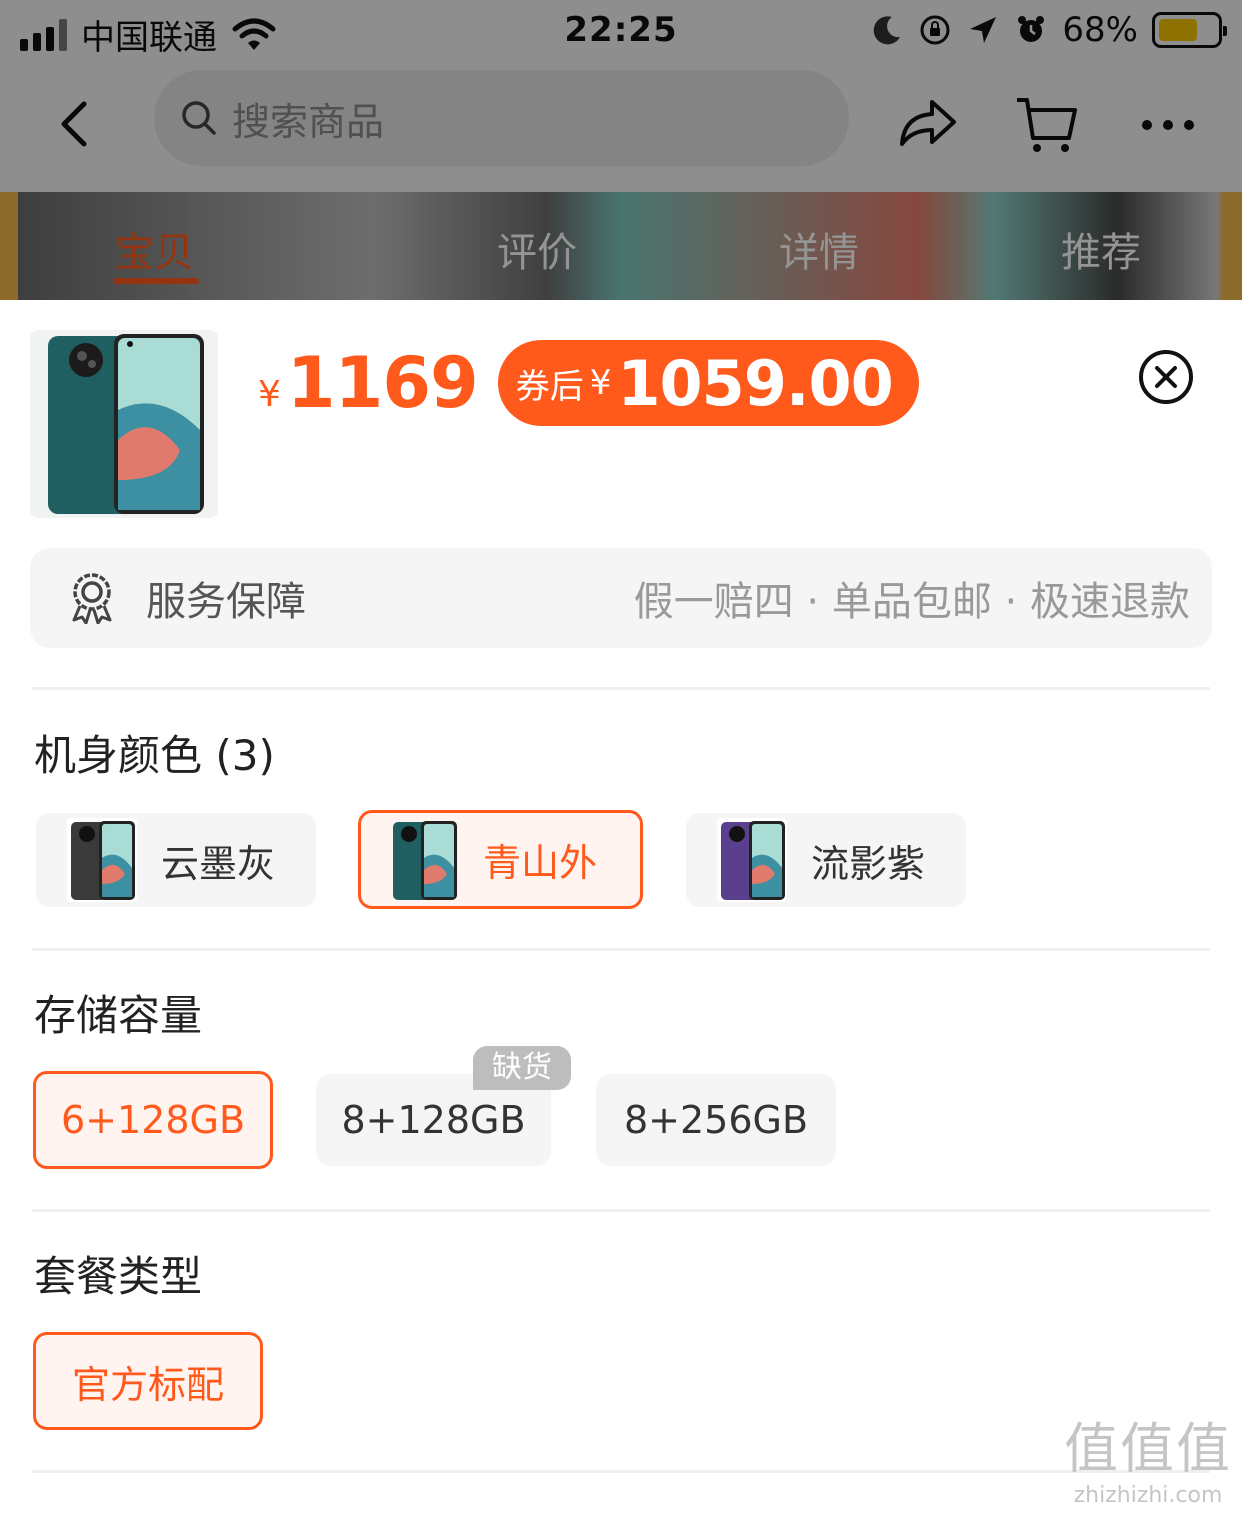 This screenshot has width=1242, height=1516. What do you see at coordinates (218, 863) in the screenshot?
I see `color-option-label: 云墨灰` at bounding box center [218, 863].